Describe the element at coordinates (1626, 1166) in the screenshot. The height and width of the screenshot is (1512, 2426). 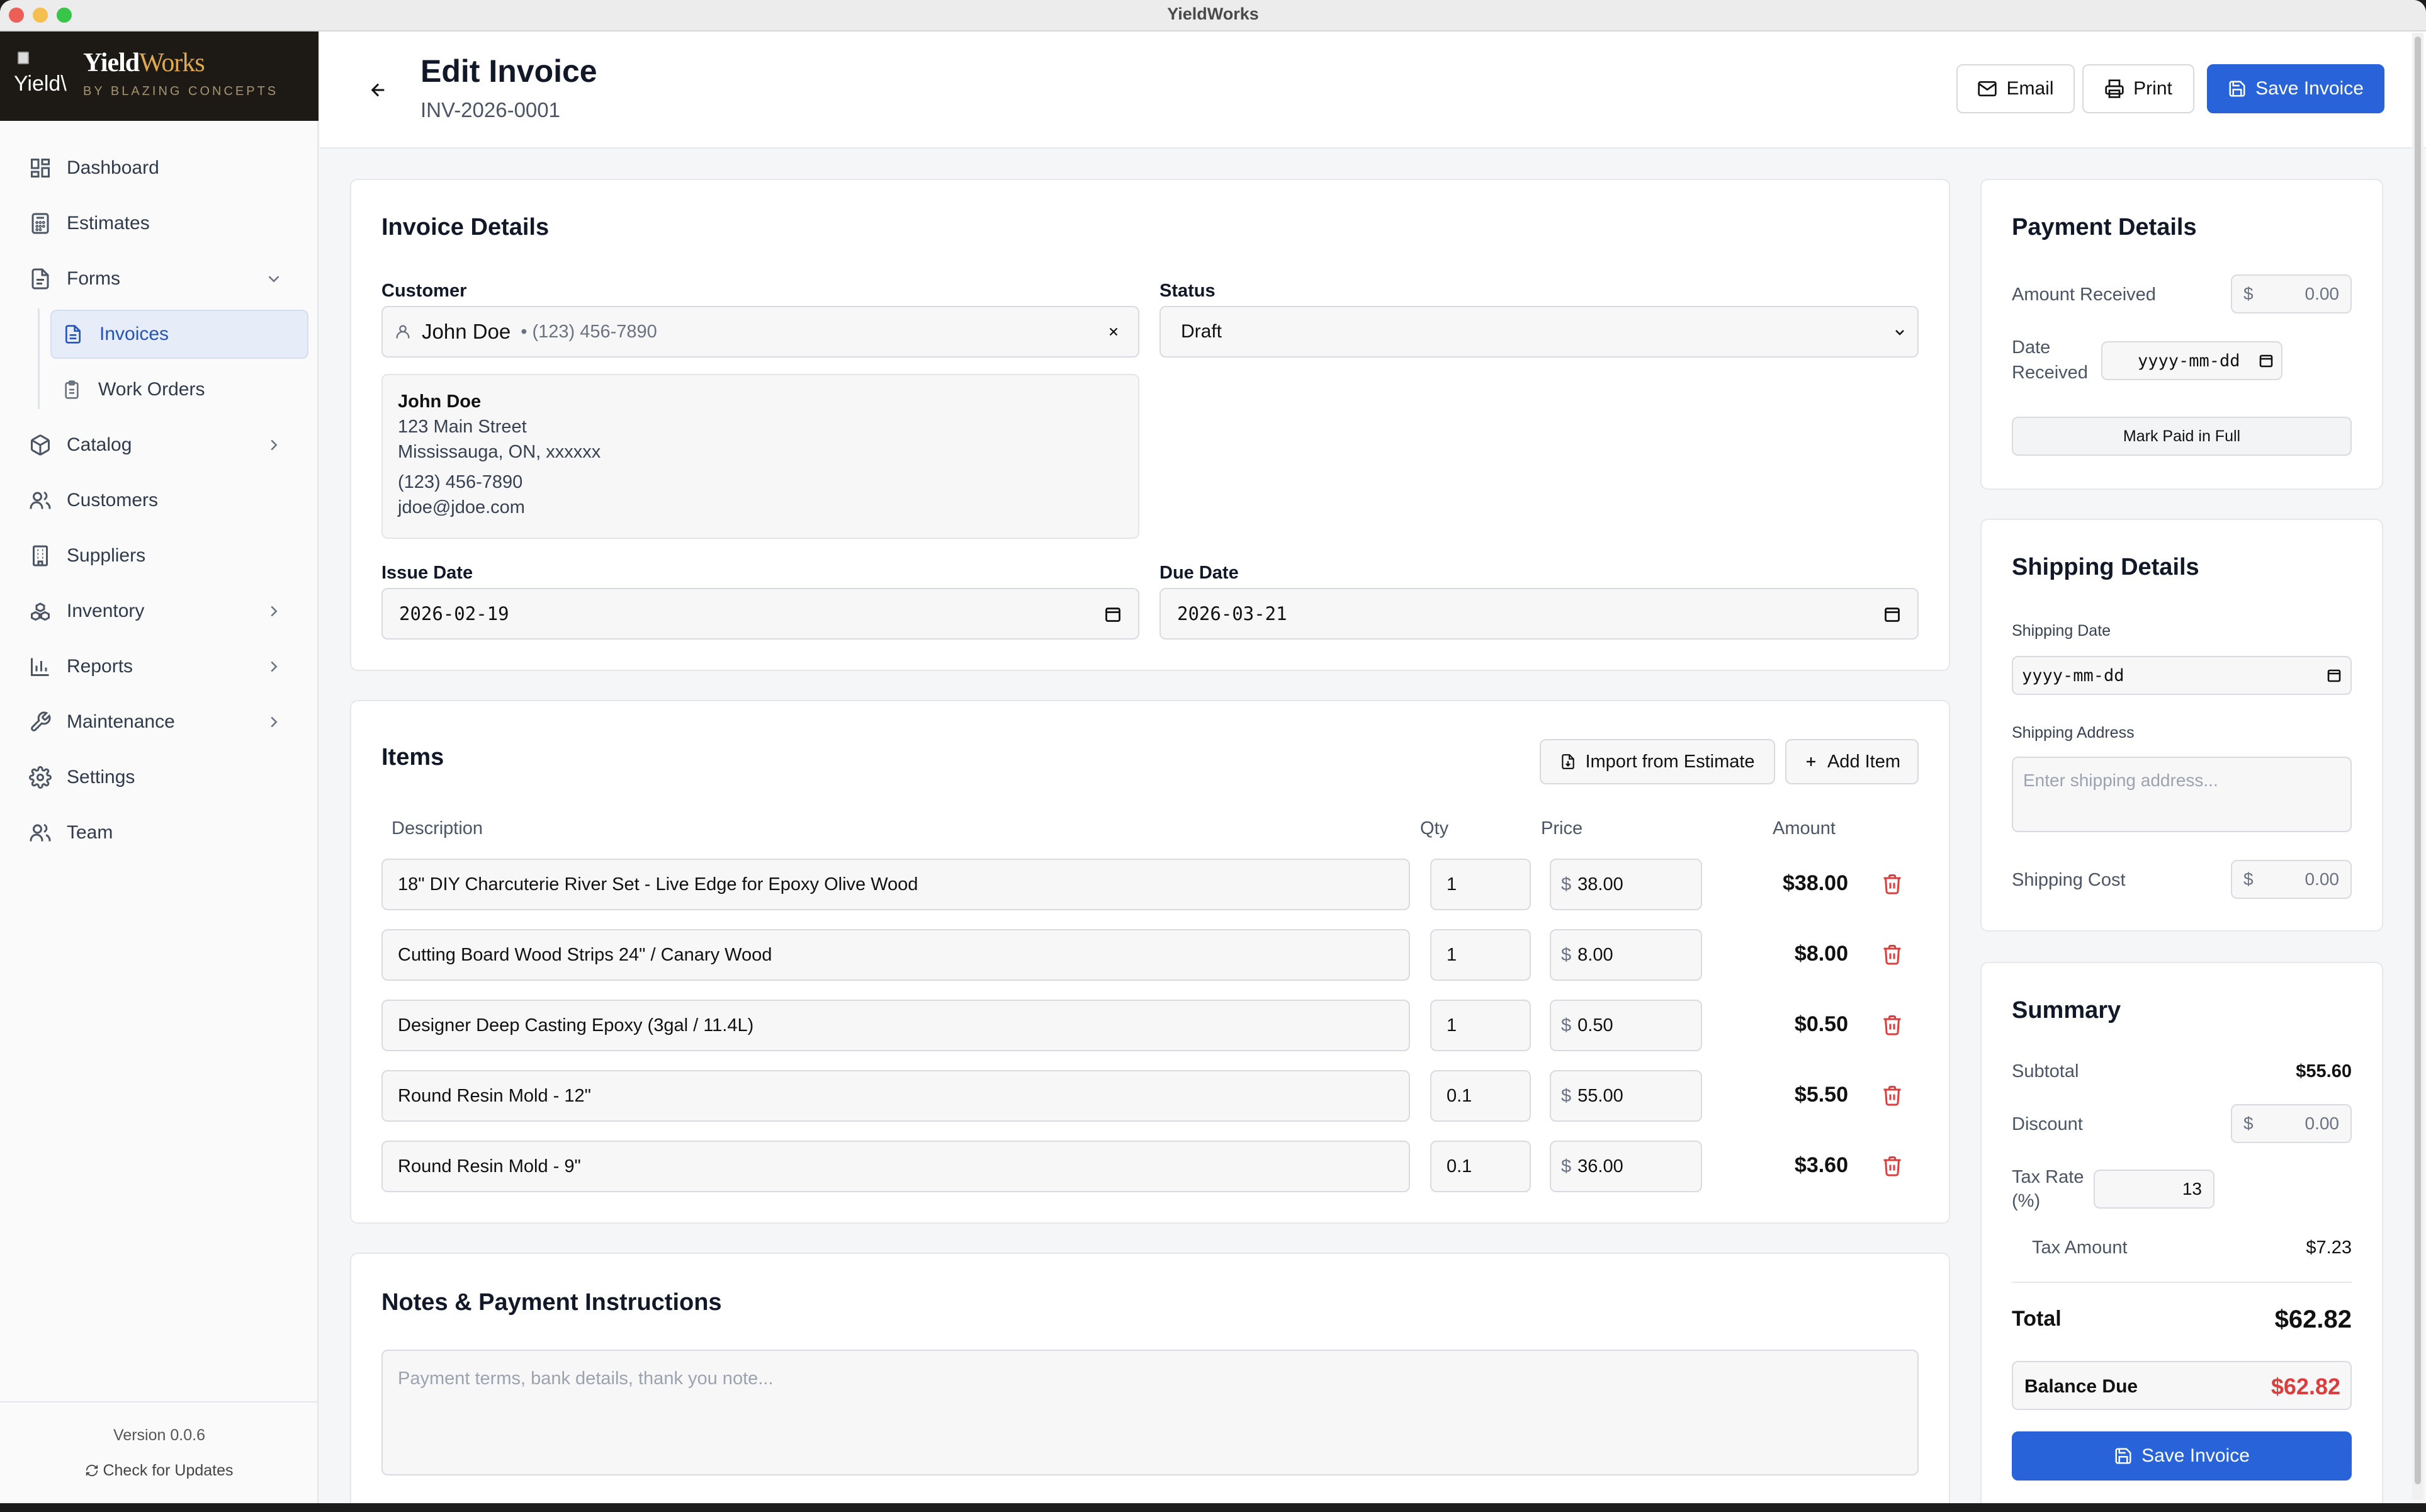
I see `item-price-input: $36.00` at that location.